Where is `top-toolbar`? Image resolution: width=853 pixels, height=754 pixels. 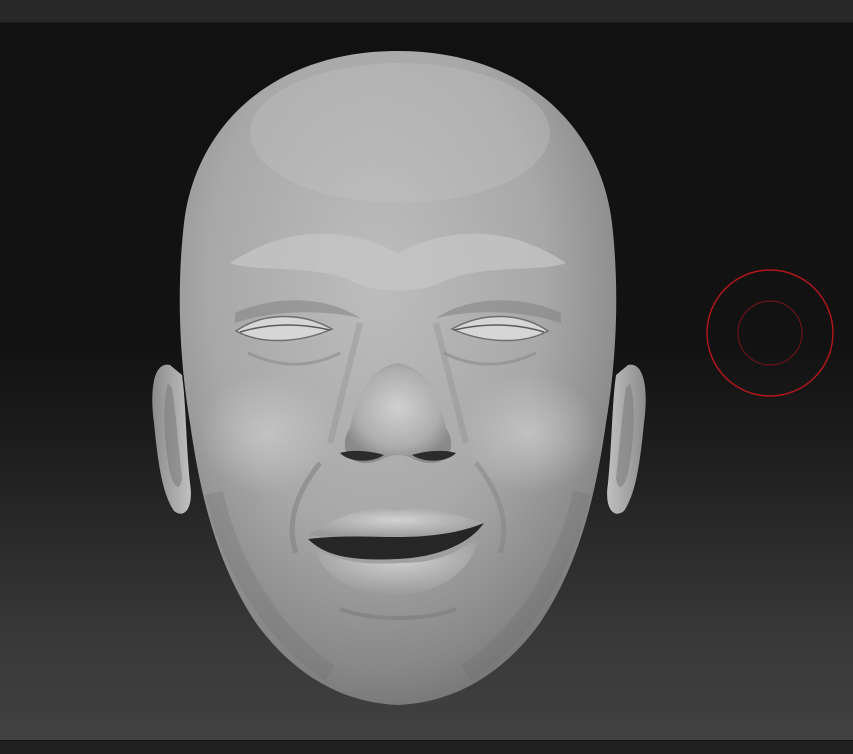
top-toolbar is located at coordinates (426, 11).